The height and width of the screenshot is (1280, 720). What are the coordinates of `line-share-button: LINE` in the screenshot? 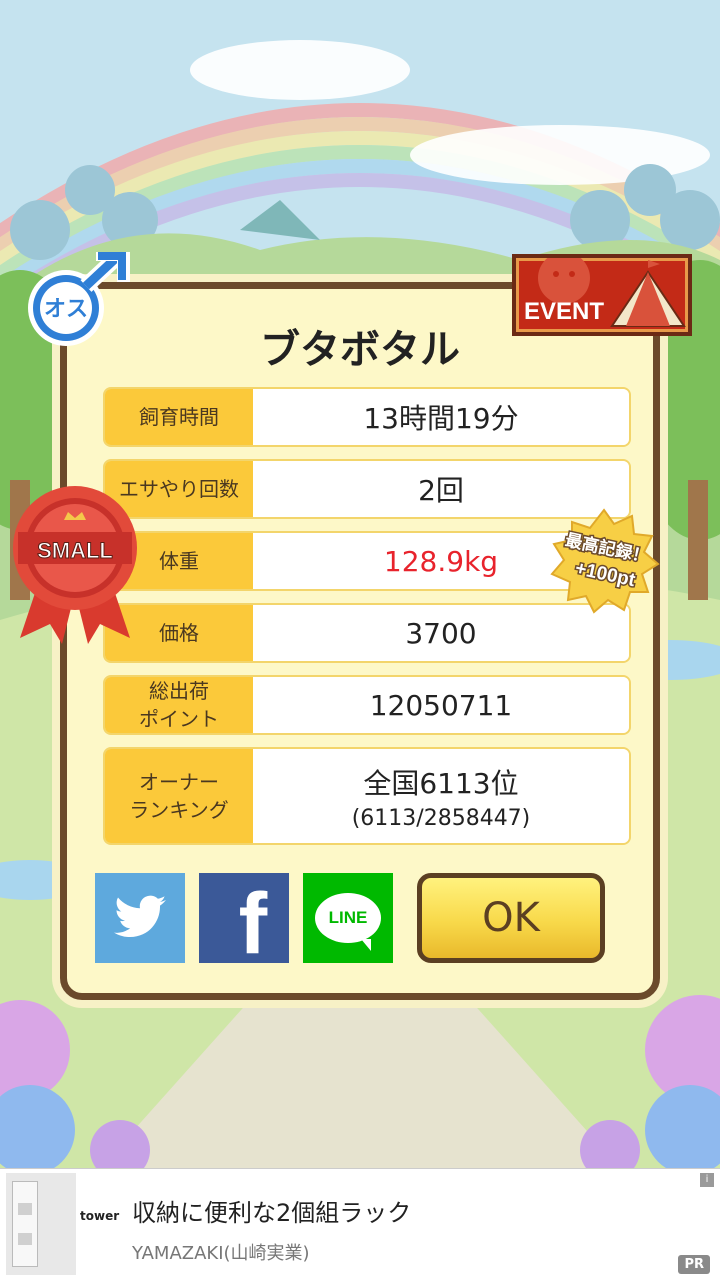 It's located at (348, 918).